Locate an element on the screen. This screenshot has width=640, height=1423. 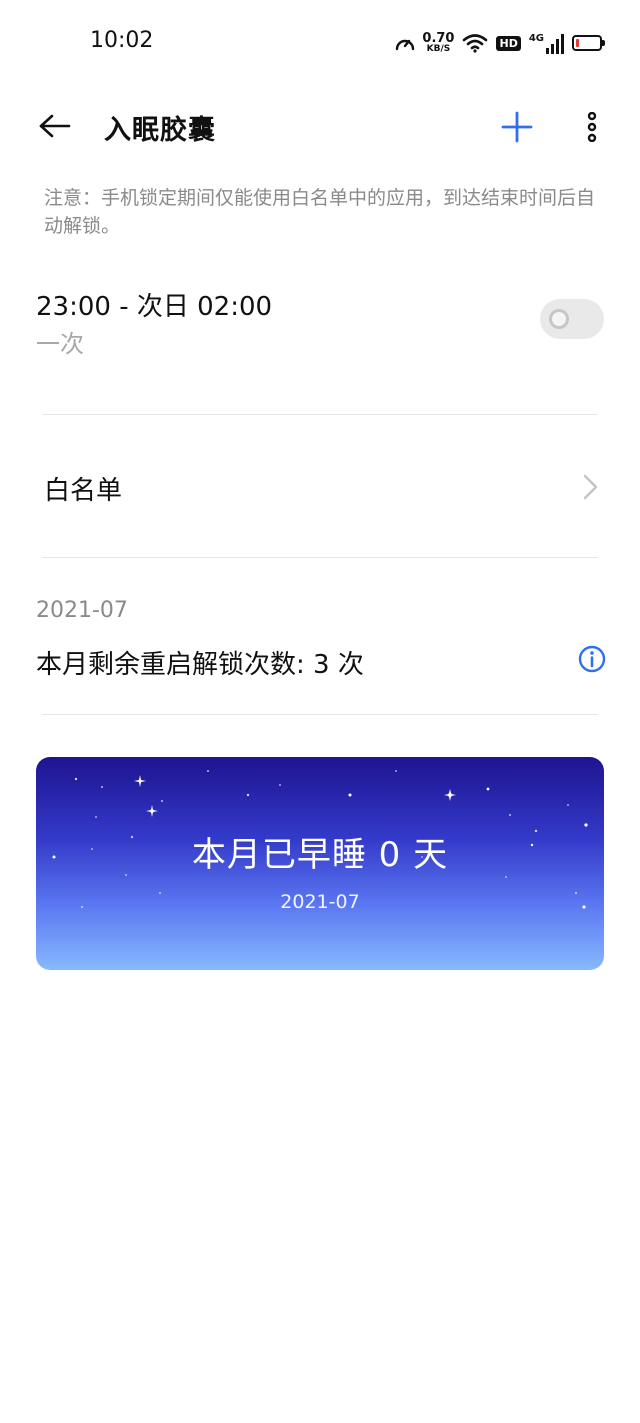
schedule-toggle is located at coordinates (572, 319).